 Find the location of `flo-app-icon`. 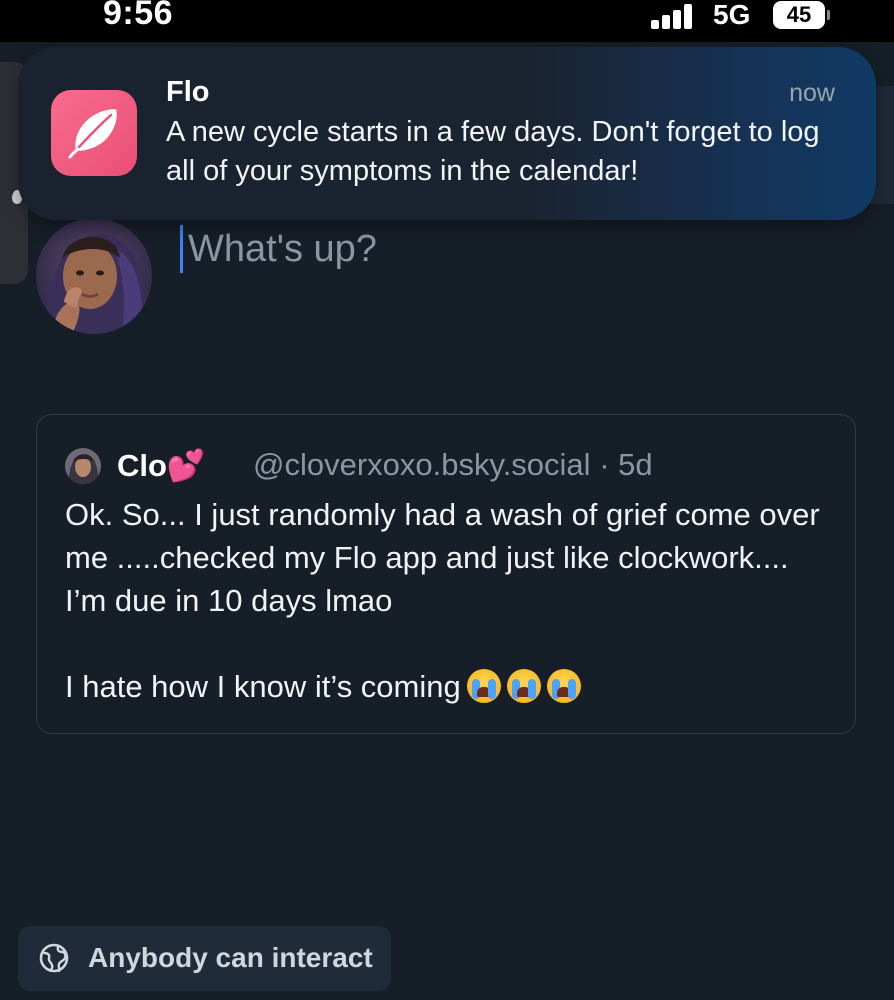

flo-app-icon is located at coordinates (94, 133).